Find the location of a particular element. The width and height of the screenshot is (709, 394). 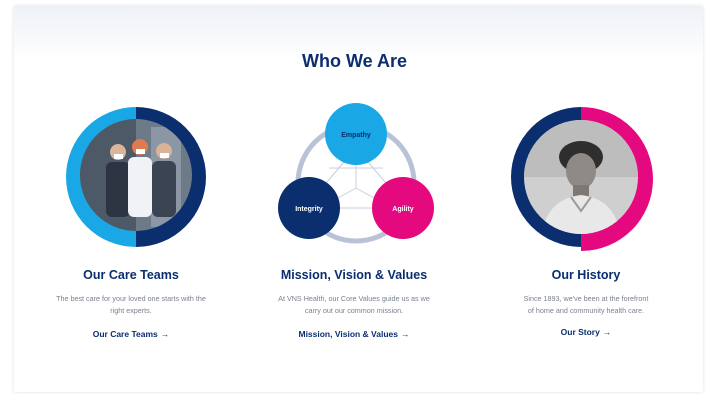

care-teams-heading: Our Care Teams is located at coordinates (131, 275).